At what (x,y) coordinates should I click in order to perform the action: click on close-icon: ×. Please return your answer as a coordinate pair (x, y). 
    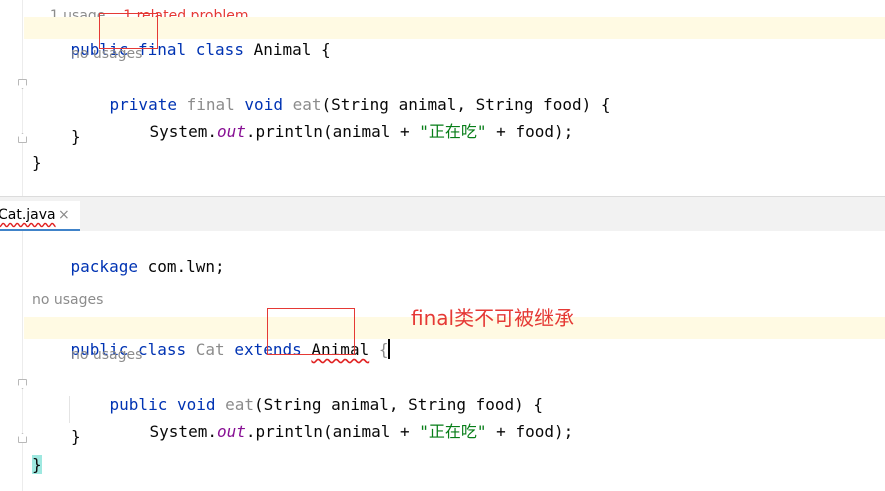
    Looking at the image, I should click on (64, 215).